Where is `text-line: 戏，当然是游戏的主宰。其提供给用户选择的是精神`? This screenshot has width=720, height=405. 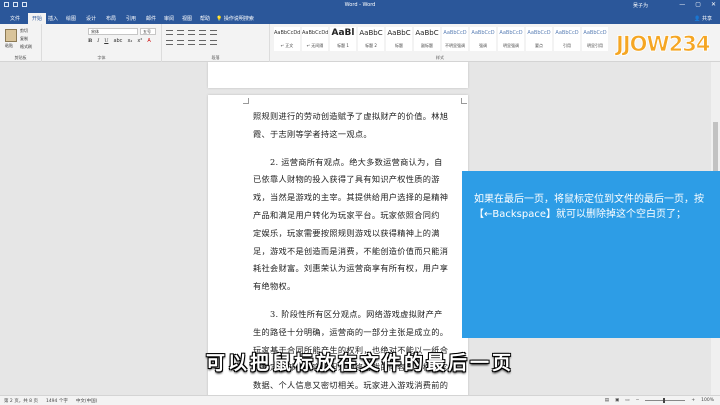
text-line: 戏，当然是游戏的主宰。其提供给用户选择的是精神 is located at coordinates (359, 198).